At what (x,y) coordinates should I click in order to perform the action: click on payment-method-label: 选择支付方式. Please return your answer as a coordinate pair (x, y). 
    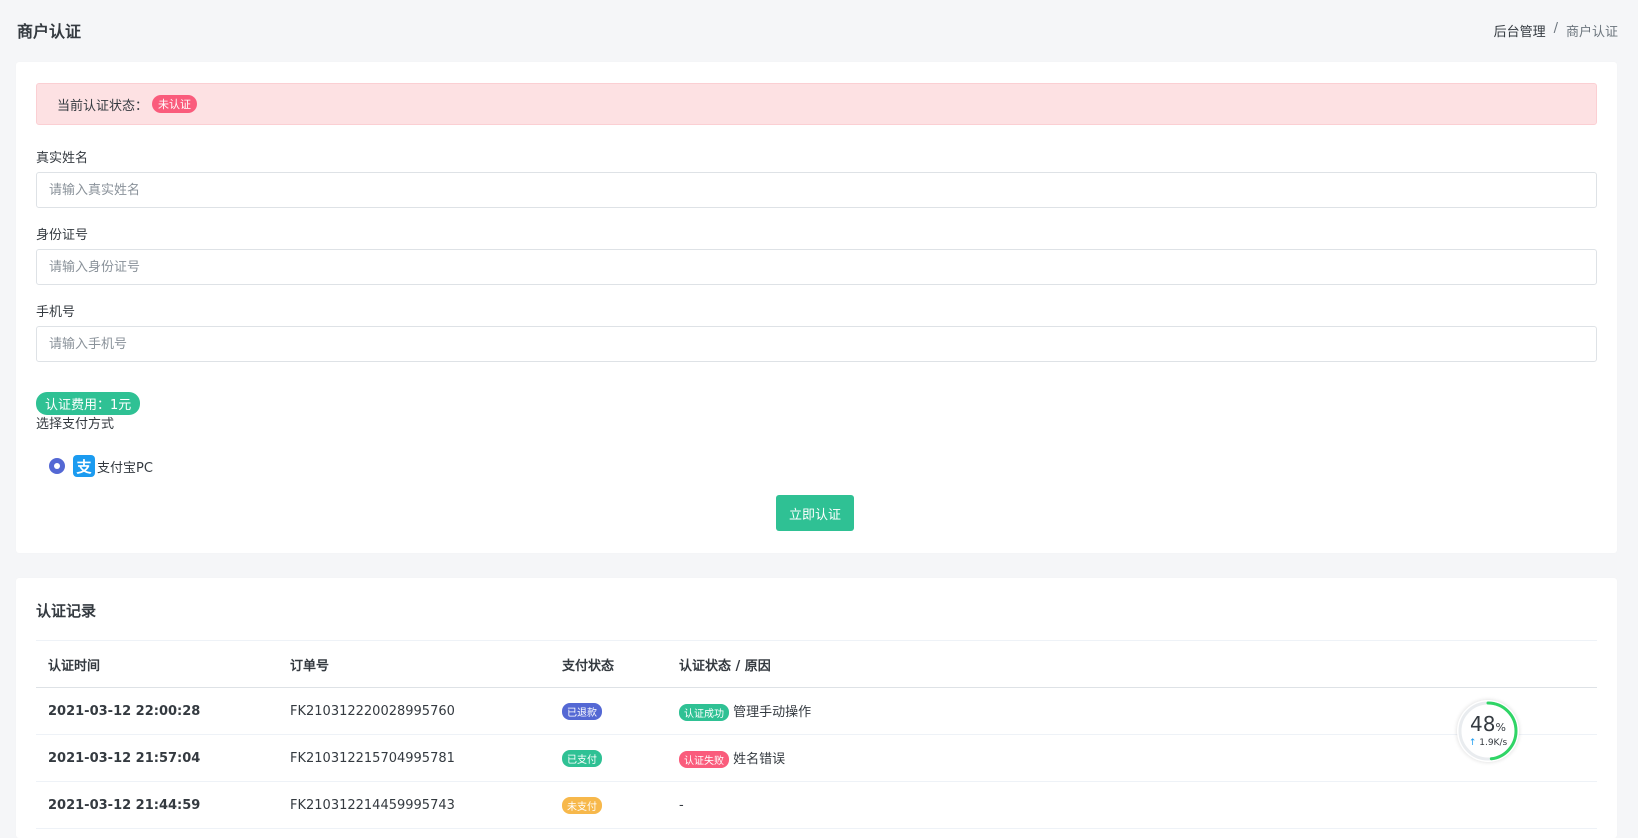
    Looking at the image, I should click on (75, 424).